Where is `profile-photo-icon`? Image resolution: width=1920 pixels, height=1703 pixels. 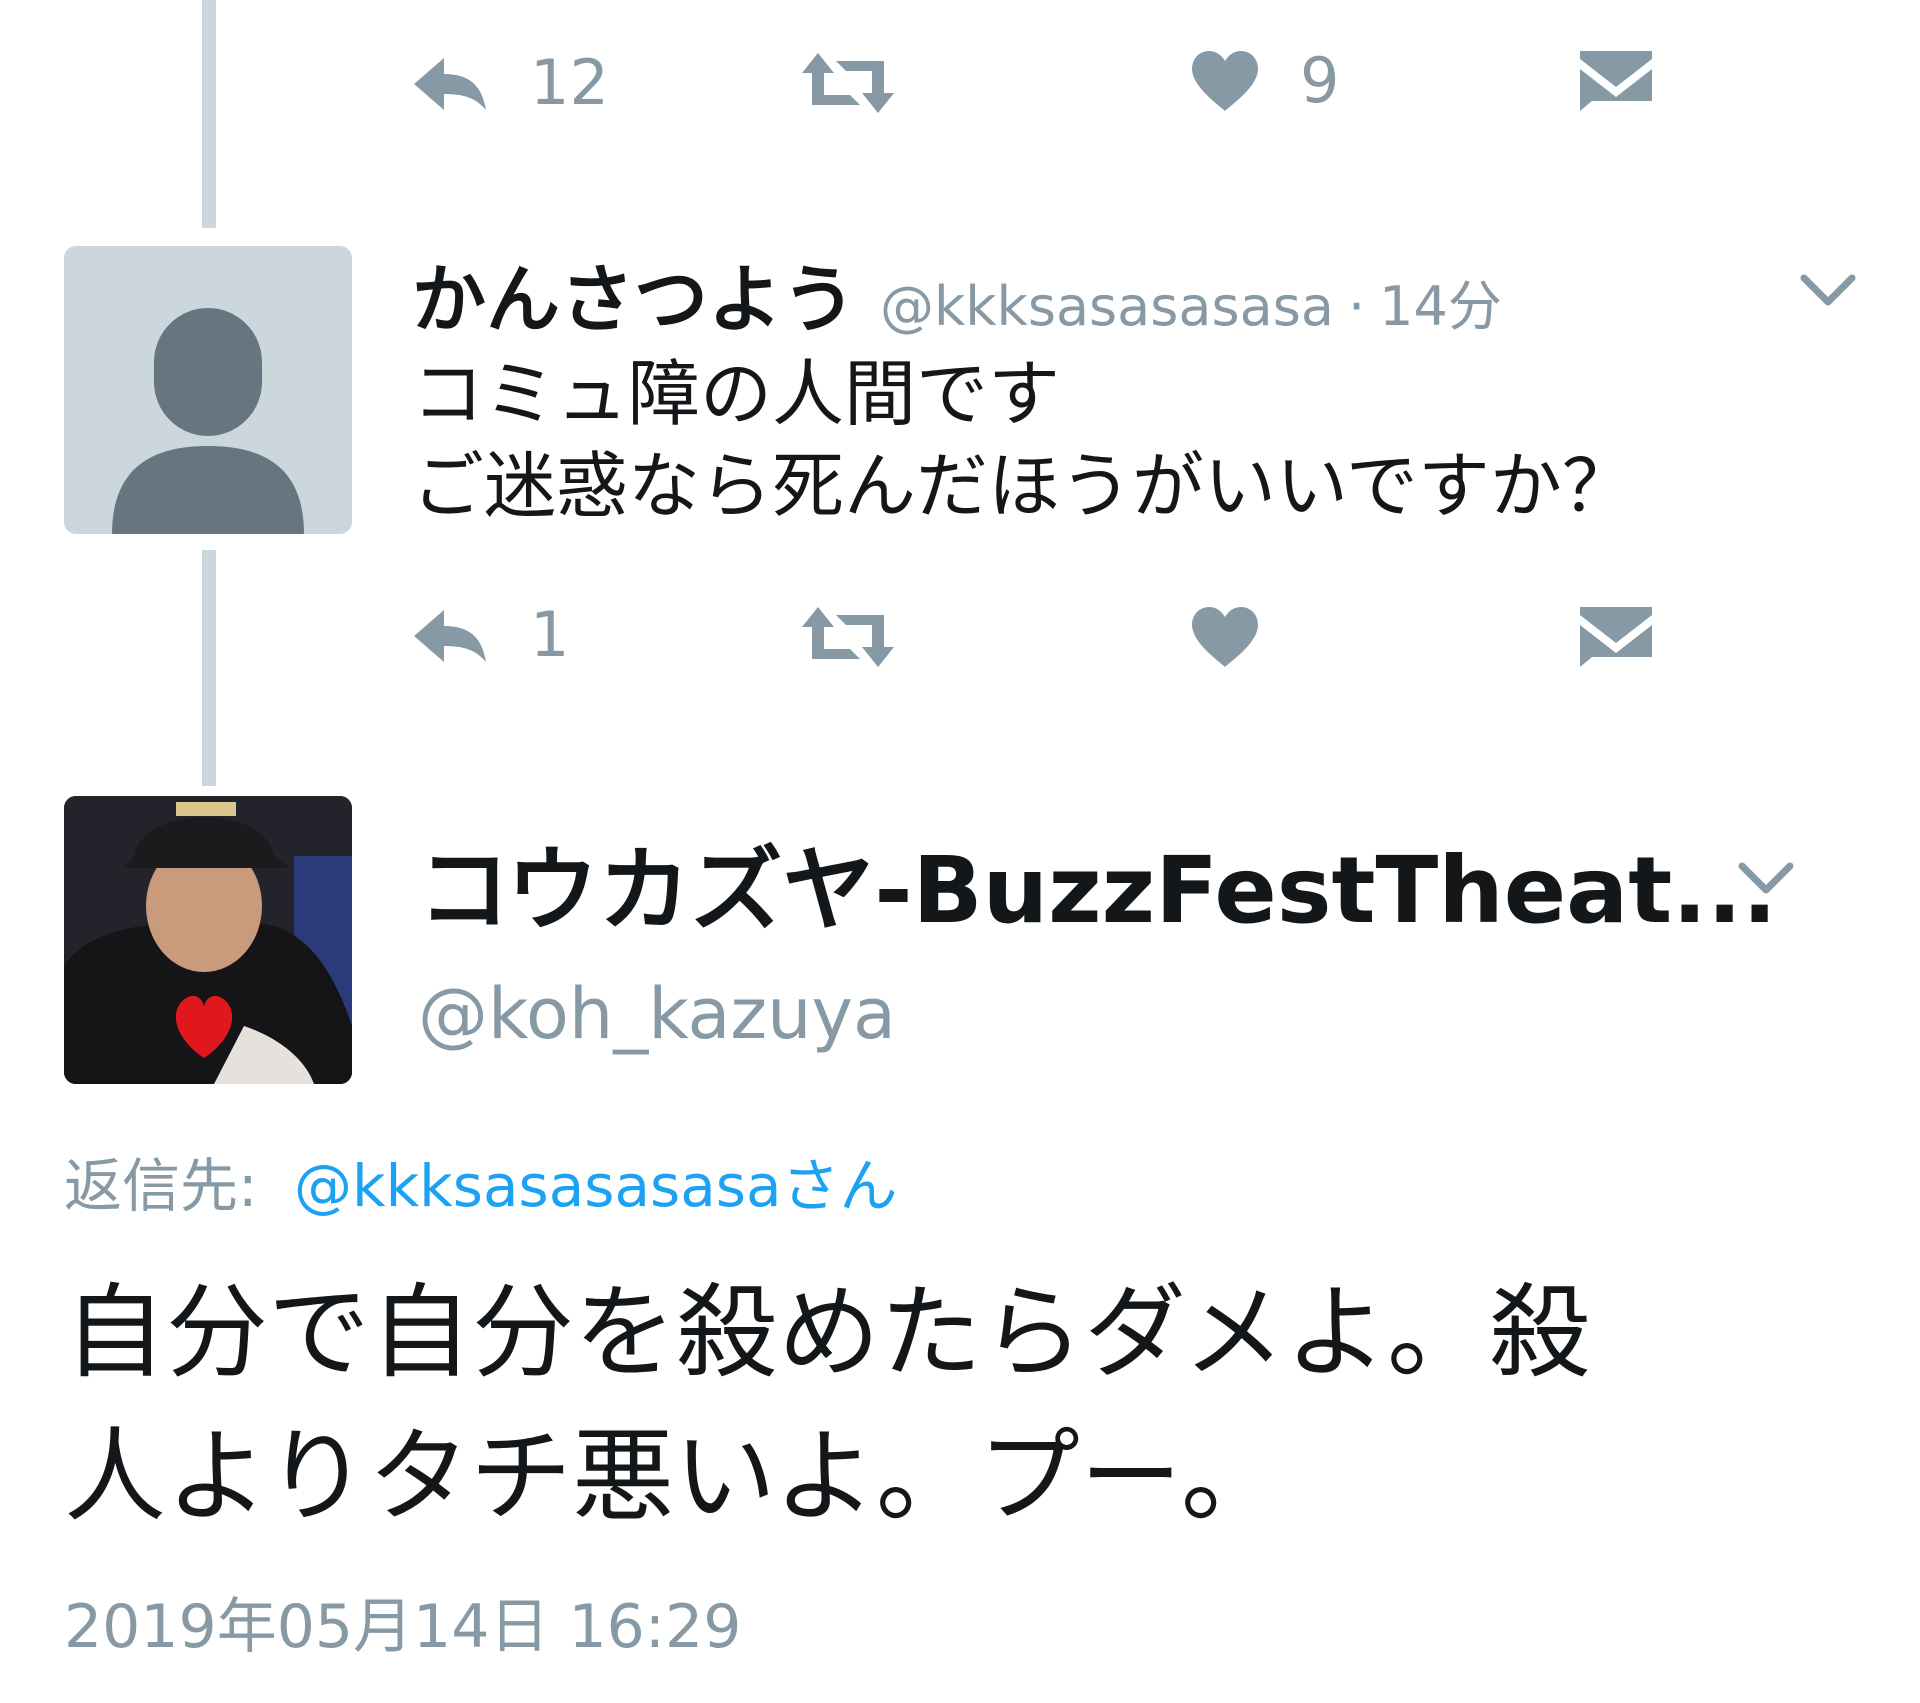
profile-photo-icon is located at coordinates (208, 940).